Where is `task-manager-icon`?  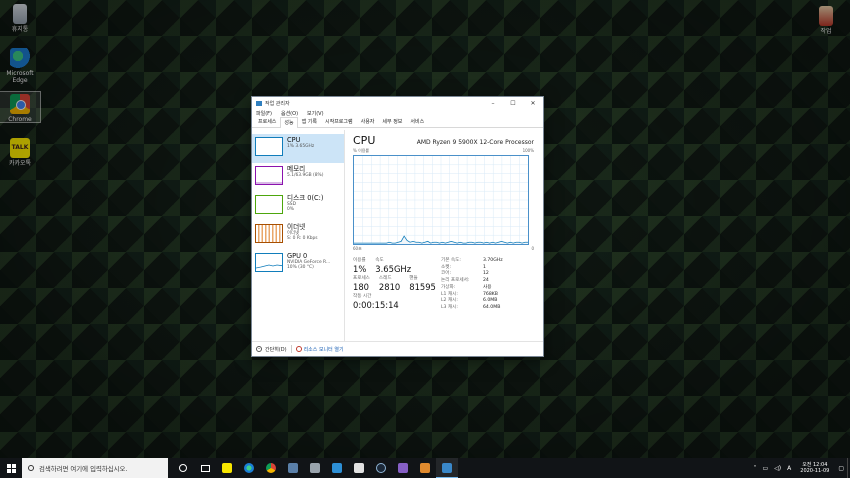 task-manager-icon is located at coordinates (447, 467).